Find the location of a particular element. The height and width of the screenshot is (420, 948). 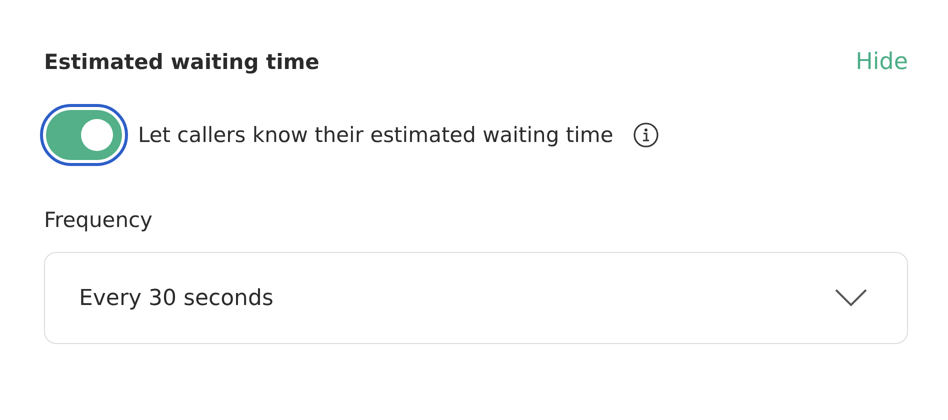

field-label: Frequency is located at coordinates (99, 221).